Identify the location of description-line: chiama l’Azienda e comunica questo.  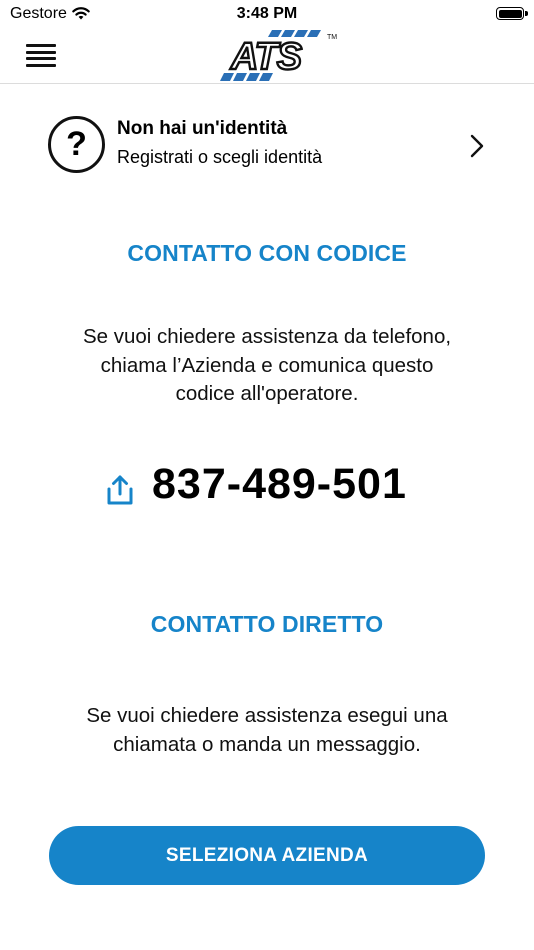
(267, 365).